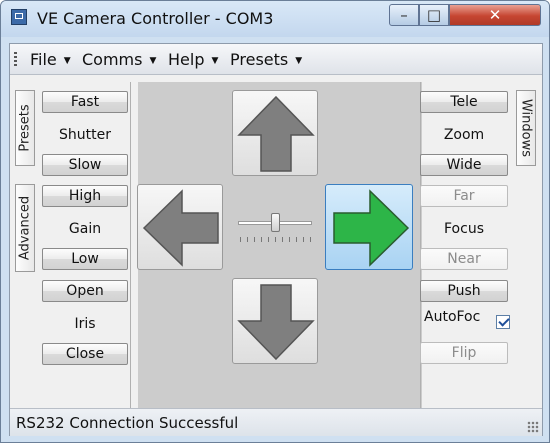 Image resolution: width=550 pixels, height=443 pixels. I want to click on menu-presets-label: Presets, so click(259, 59).